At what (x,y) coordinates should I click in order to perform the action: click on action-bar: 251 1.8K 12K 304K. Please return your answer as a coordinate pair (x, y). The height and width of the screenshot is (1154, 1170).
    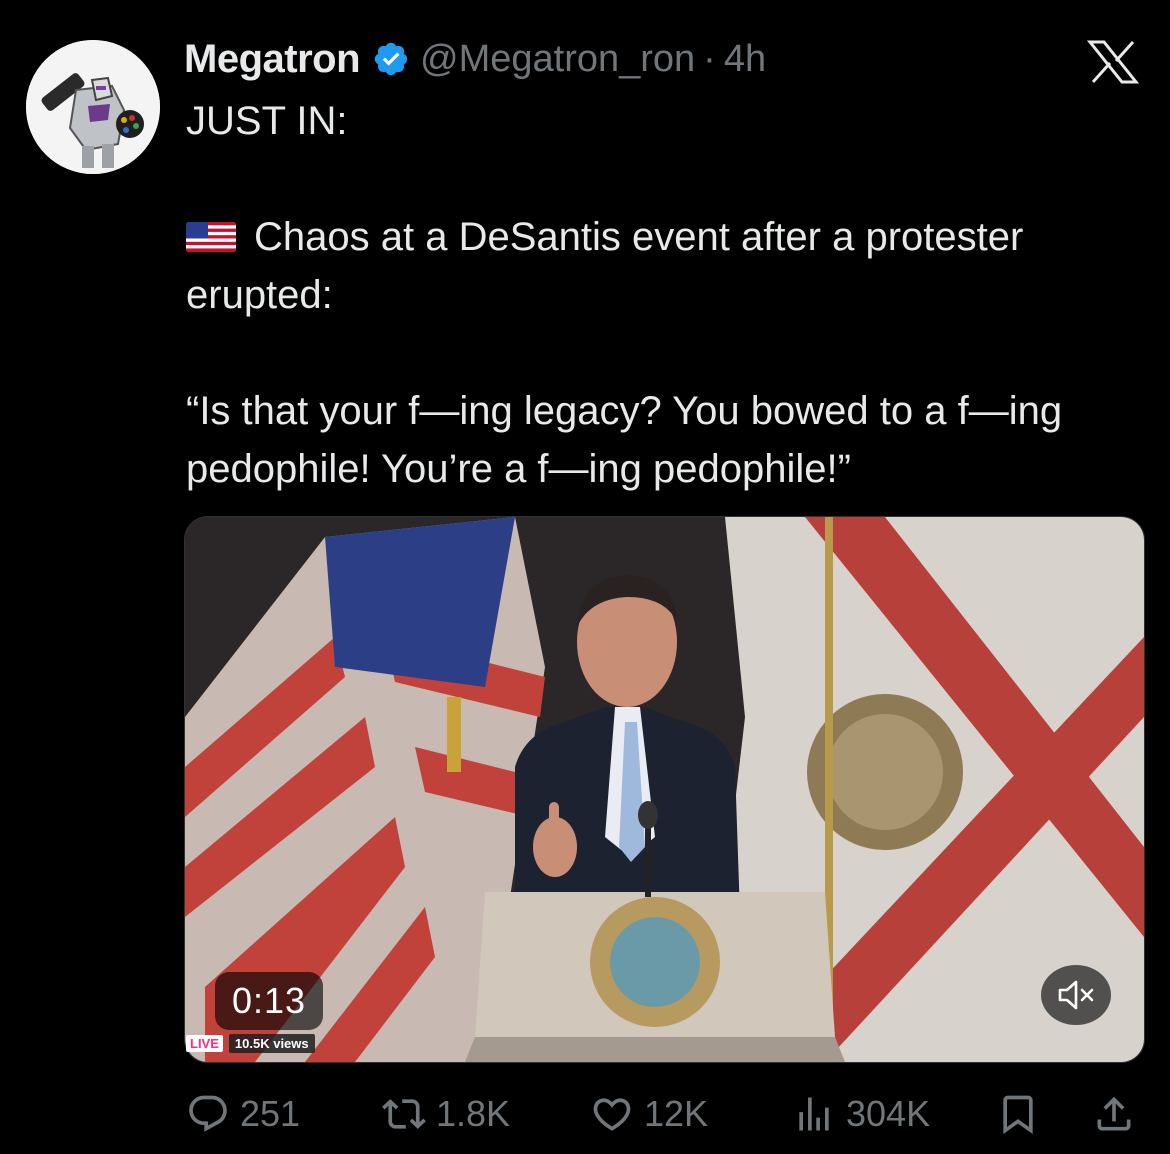
    Looking at the image, I should click on (585, 1114).